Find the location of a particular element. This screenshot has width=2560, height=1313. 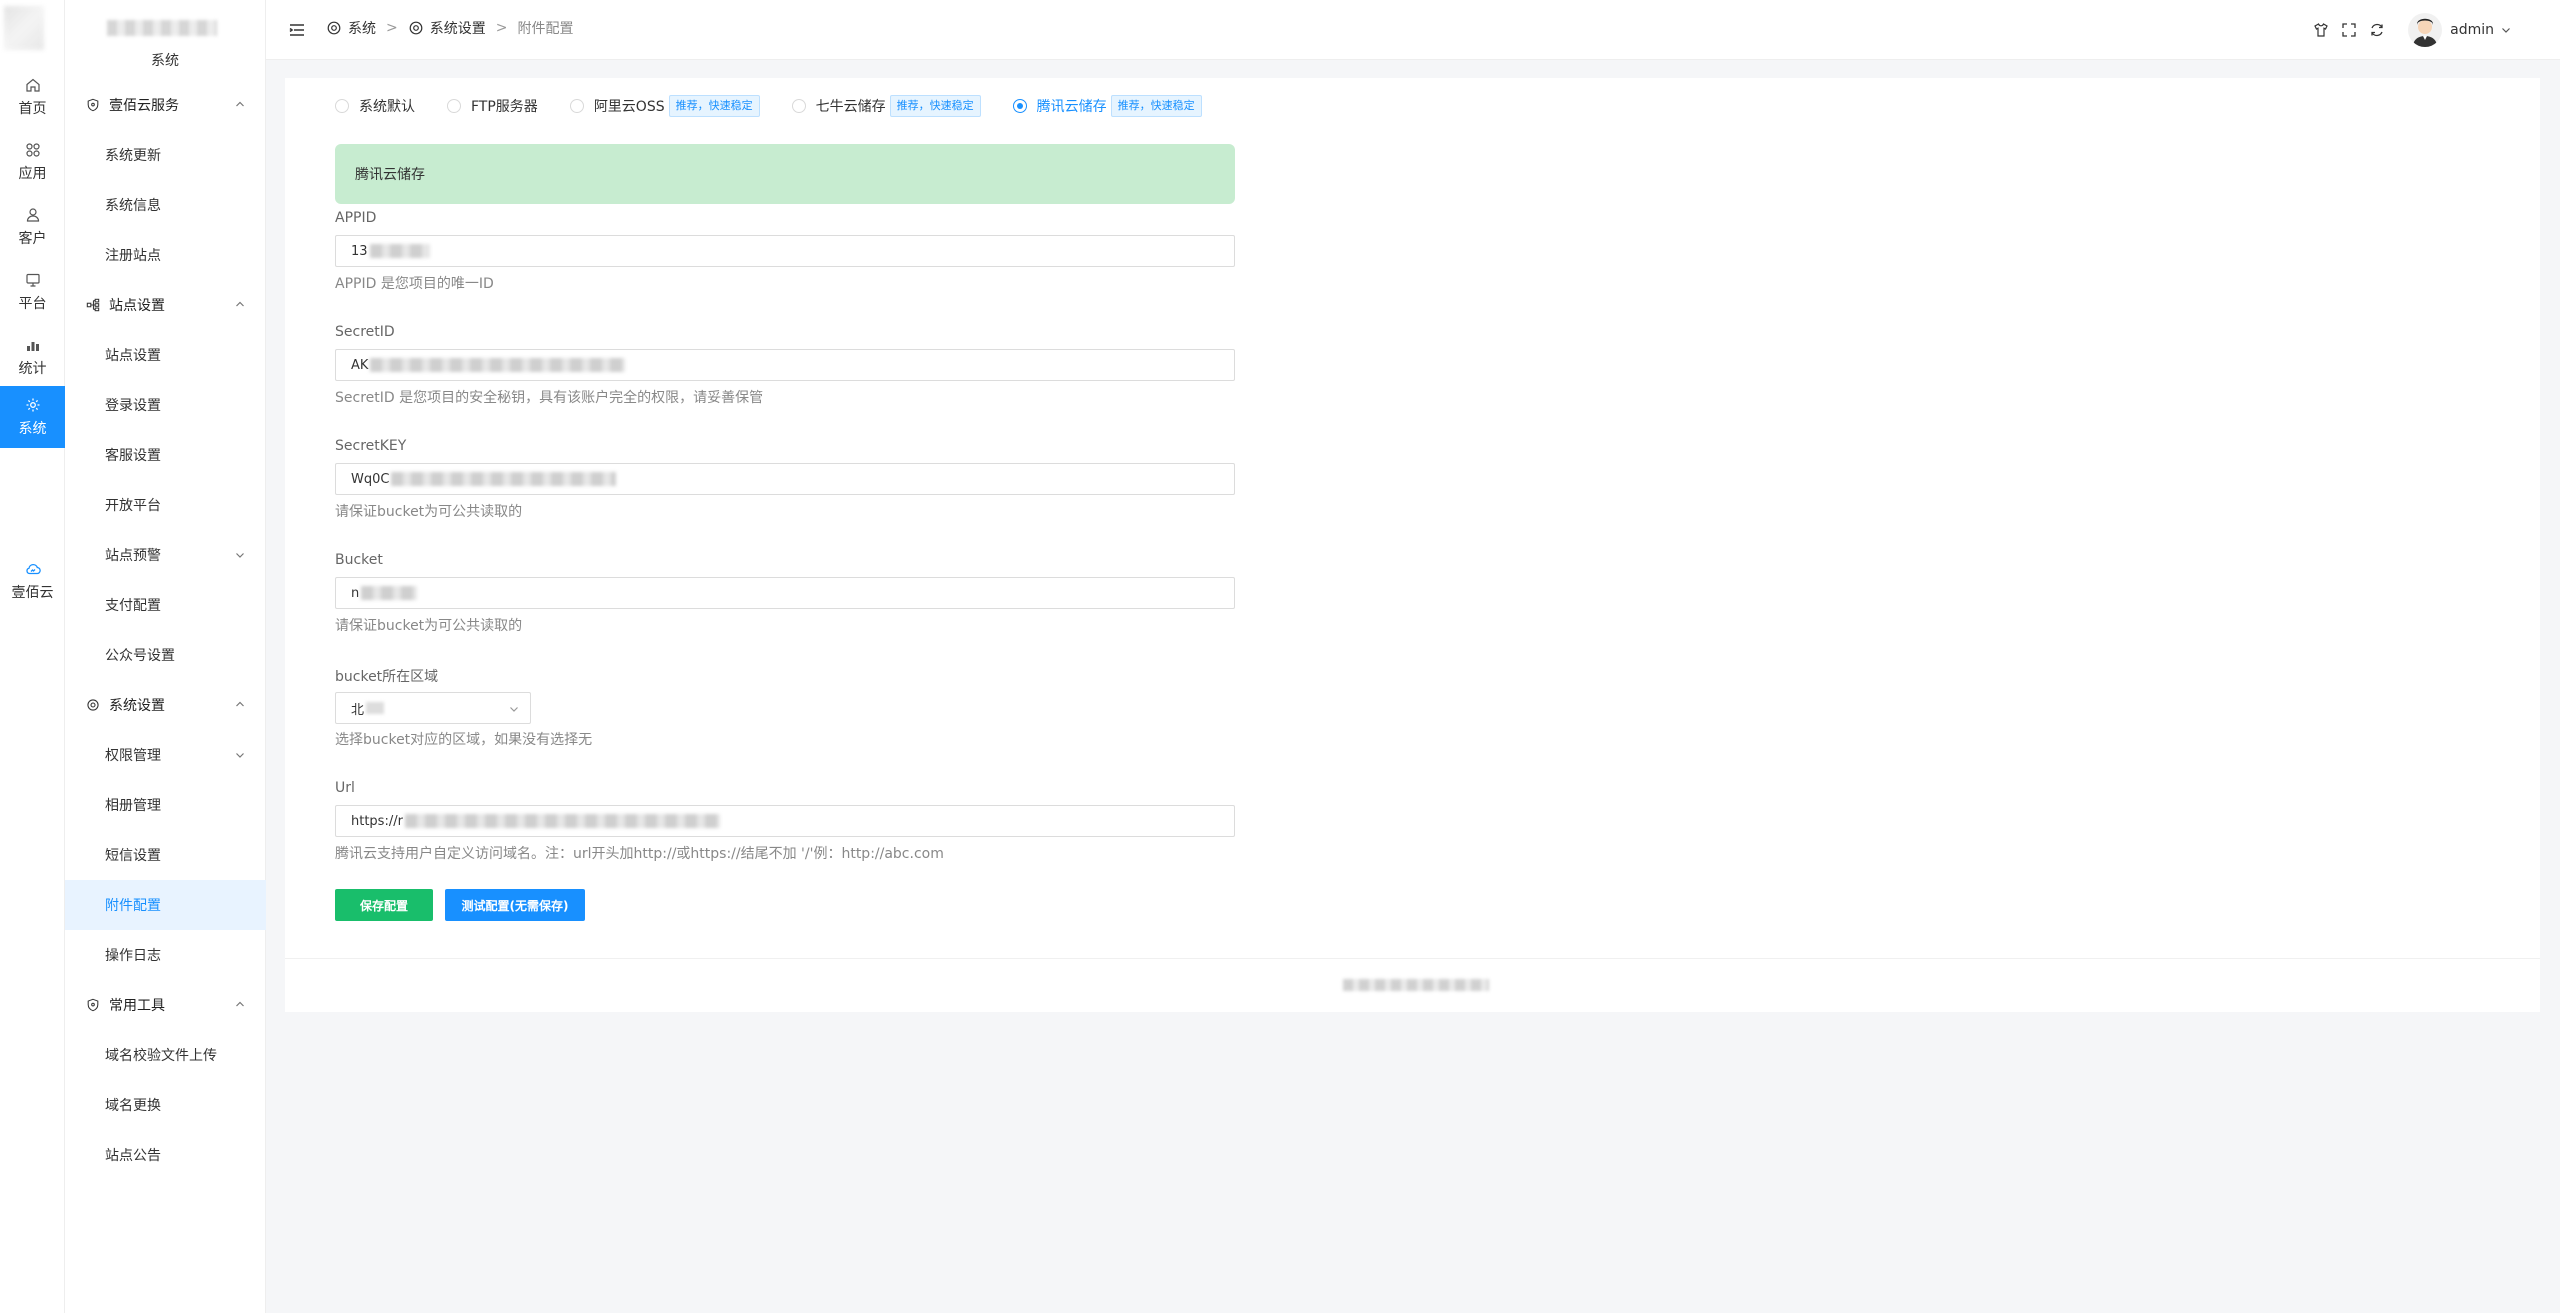

select-value: 北 is located at coordinates (358, 710).